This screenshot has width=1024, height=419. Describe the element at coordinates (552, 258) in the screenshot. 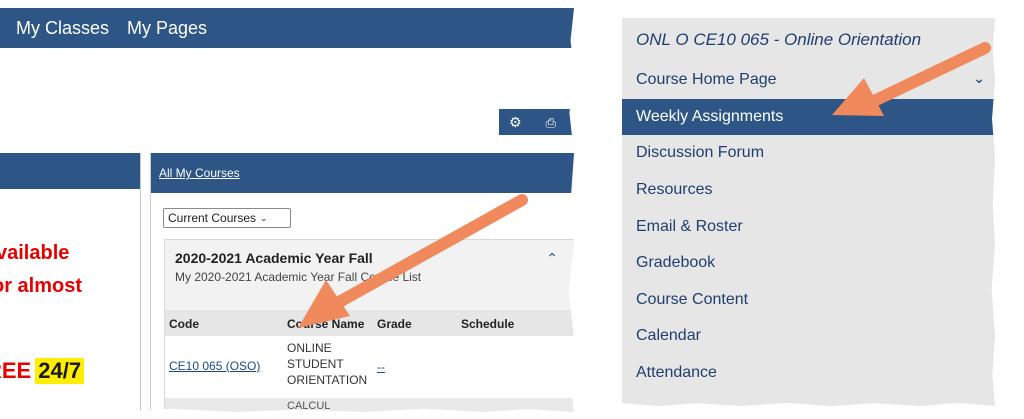

I see `collapse-caret-icon: ⌃` at that location.